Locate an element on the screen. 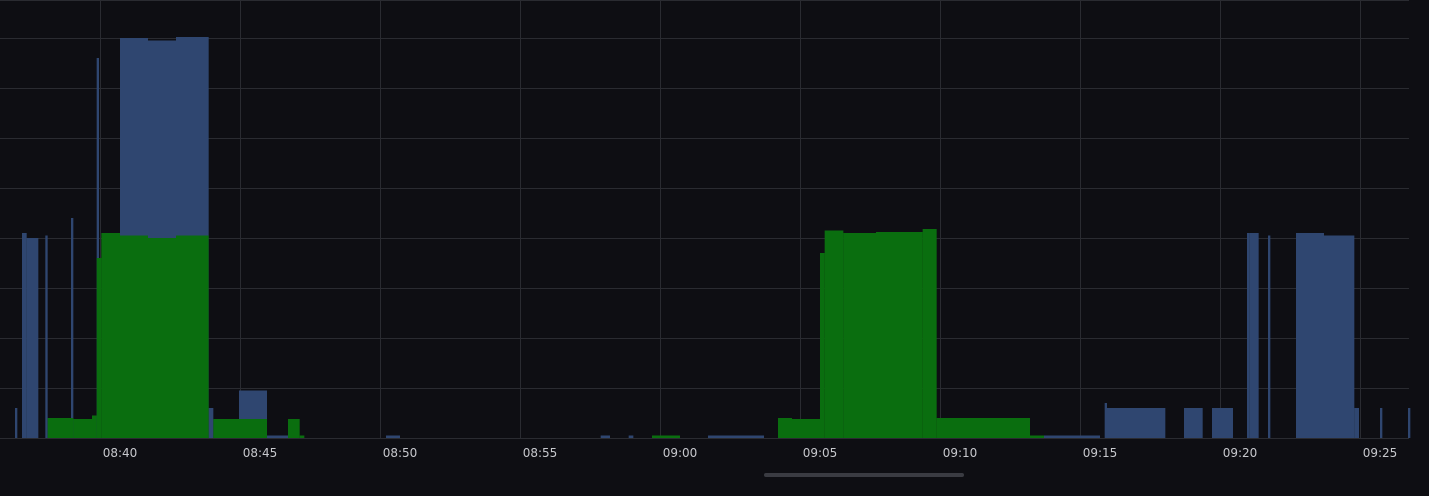  x-tick-label: 09:25 is located at coordinates (1380, 453).